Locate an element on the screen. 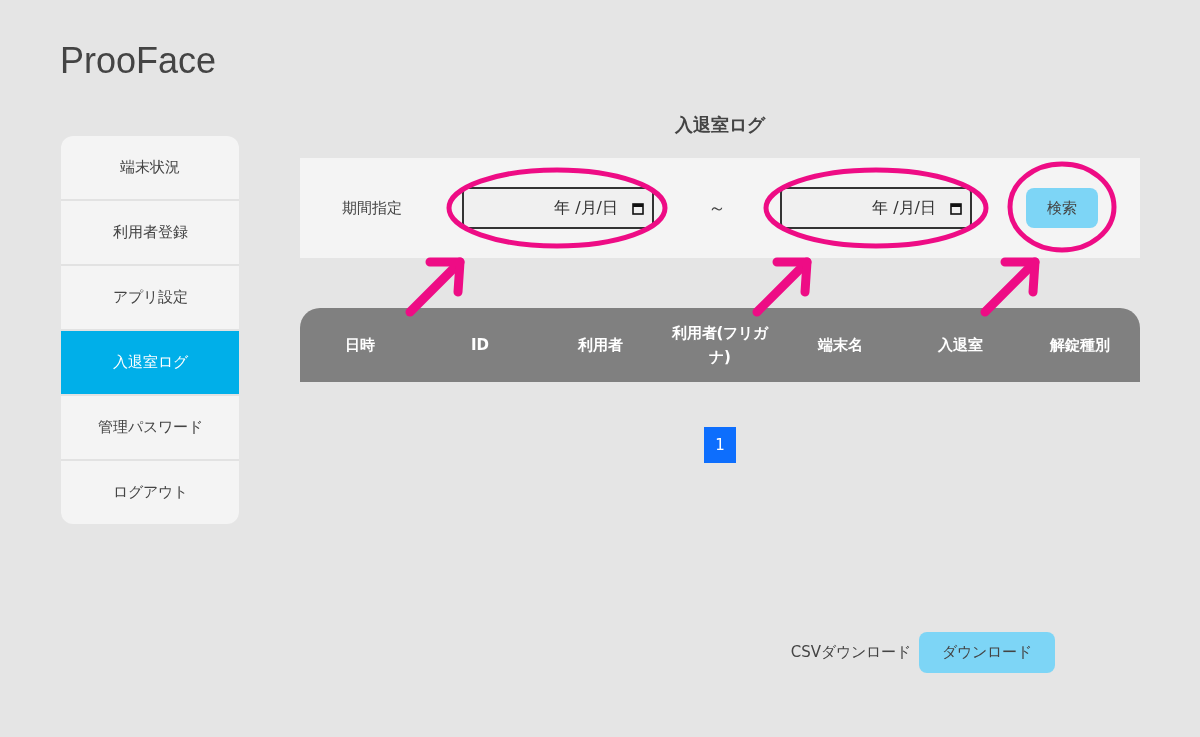 This screenshot has width=1200, height=737. page-button: 1 is located at coordinates (720, 445).